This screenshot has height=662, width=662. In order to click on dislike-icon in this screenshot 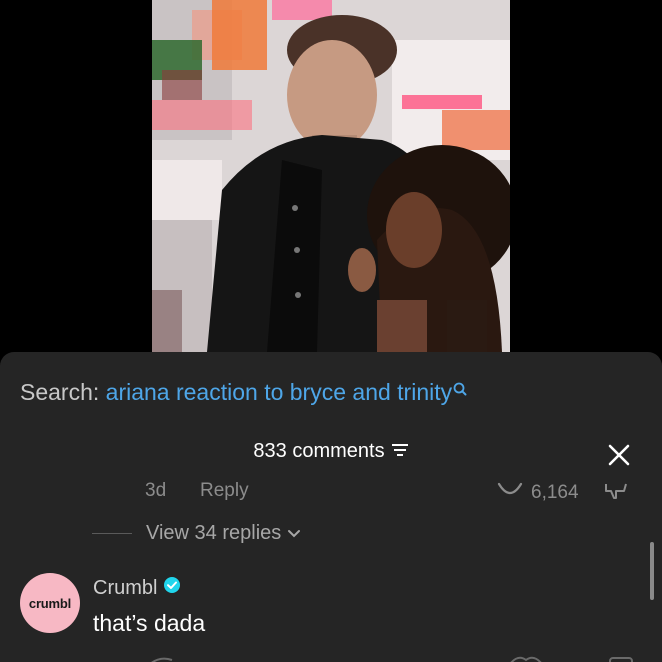, I will do `click(616, 494)`.